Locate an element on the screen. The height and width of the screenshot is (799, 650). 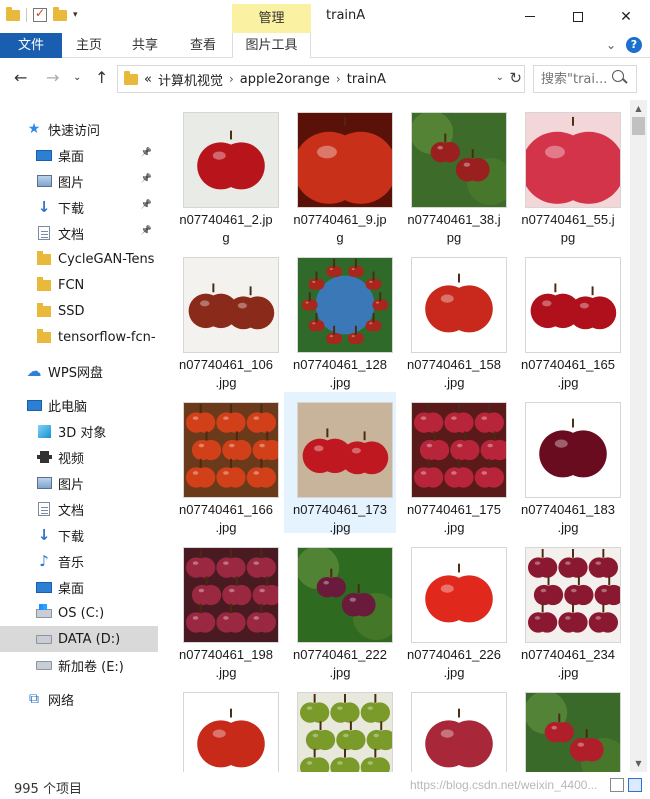
file-item: n07740461_175 .jpg is located at coordinates (454, 463).